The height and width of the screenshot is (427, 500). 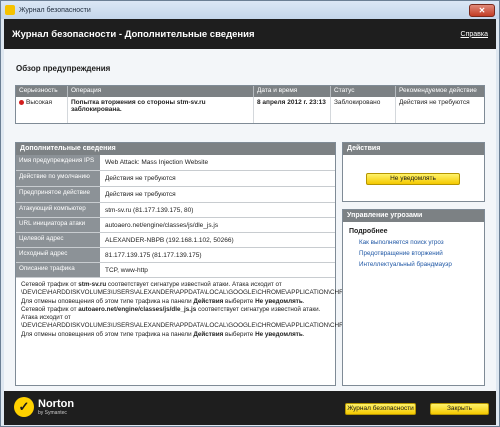 I want to click on detail-label: Атакующий компьютер, so click(x=58, y=210).